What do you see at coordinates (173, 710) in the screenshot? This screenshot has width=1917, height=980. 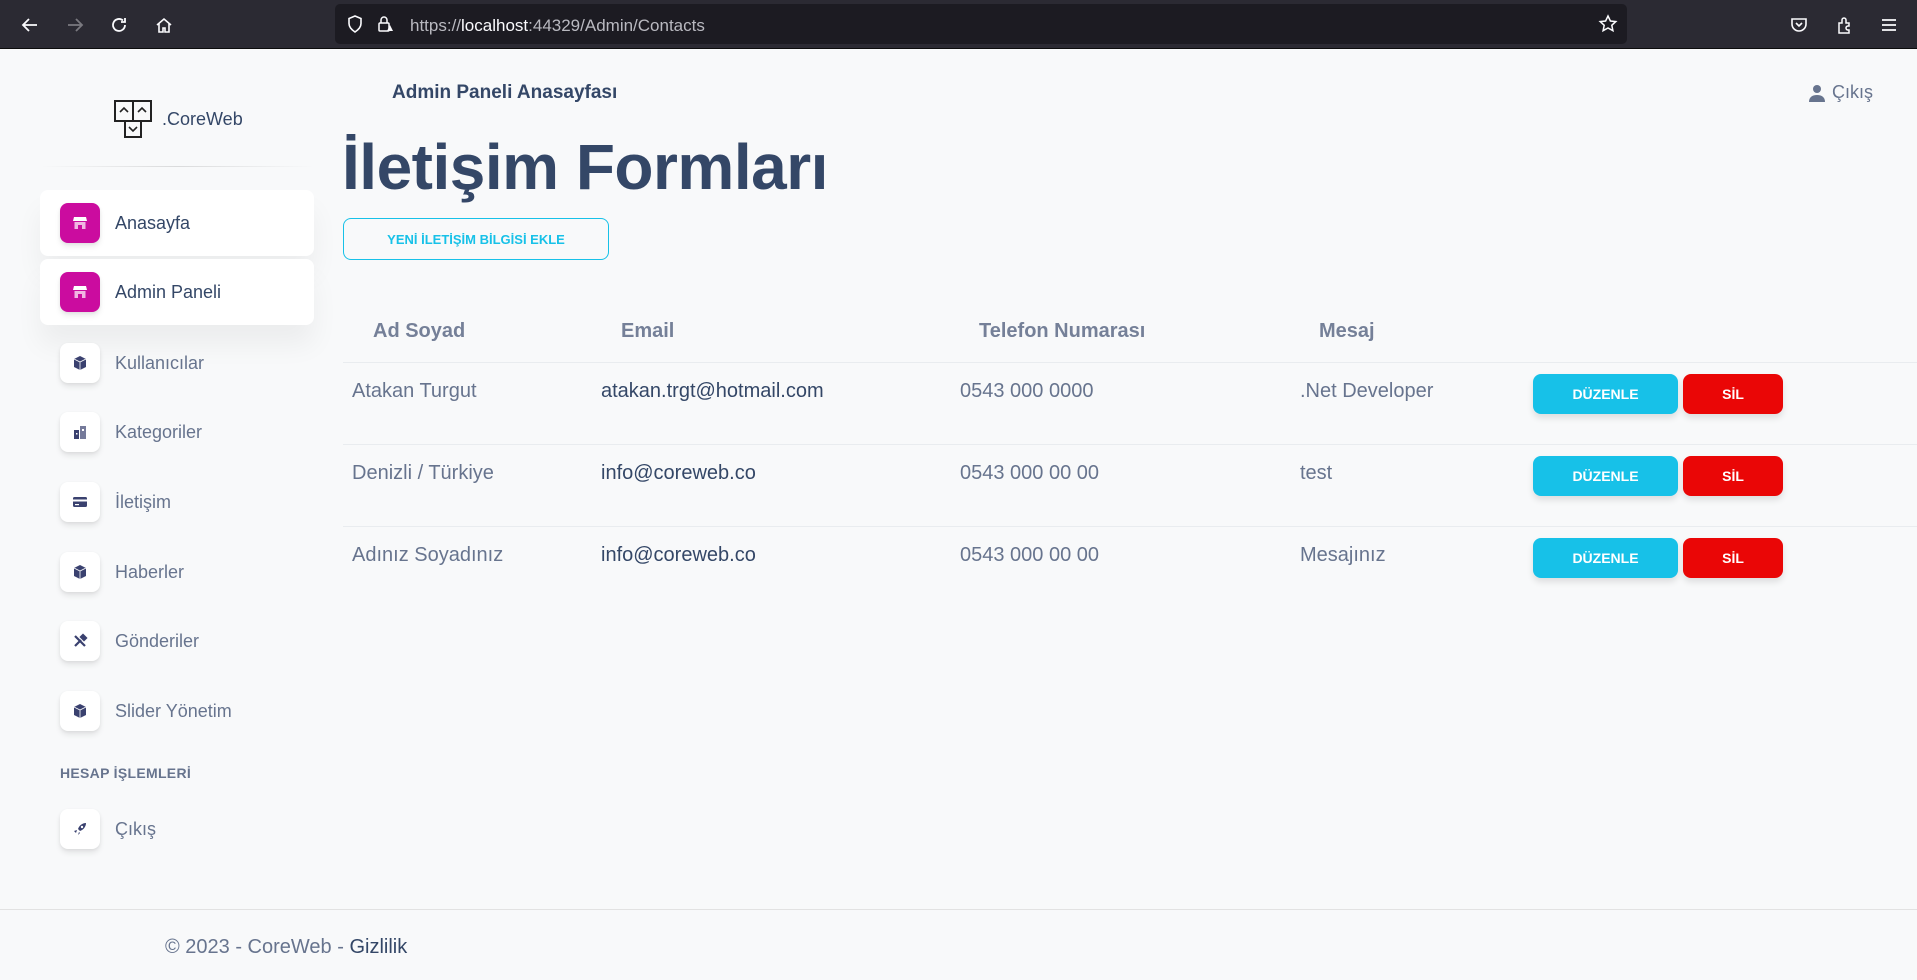 I see `sidebar-item-label: Slider Yönetim` at bounding box center [173, 710].